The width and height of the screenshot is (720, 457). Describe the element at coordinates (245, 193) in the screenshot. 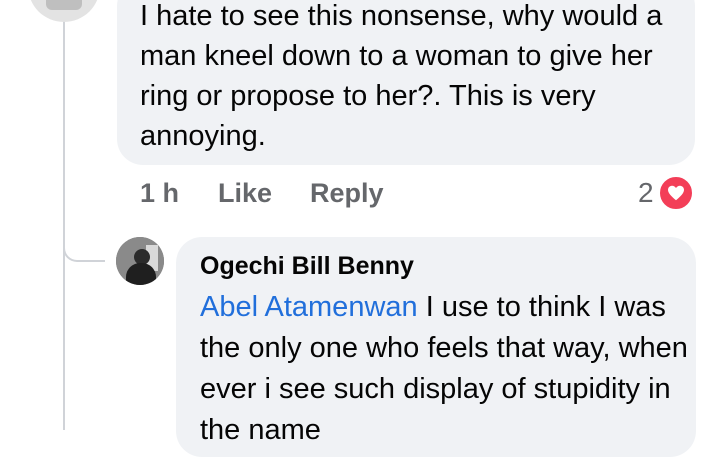

I see `like-button: Like` at that location.